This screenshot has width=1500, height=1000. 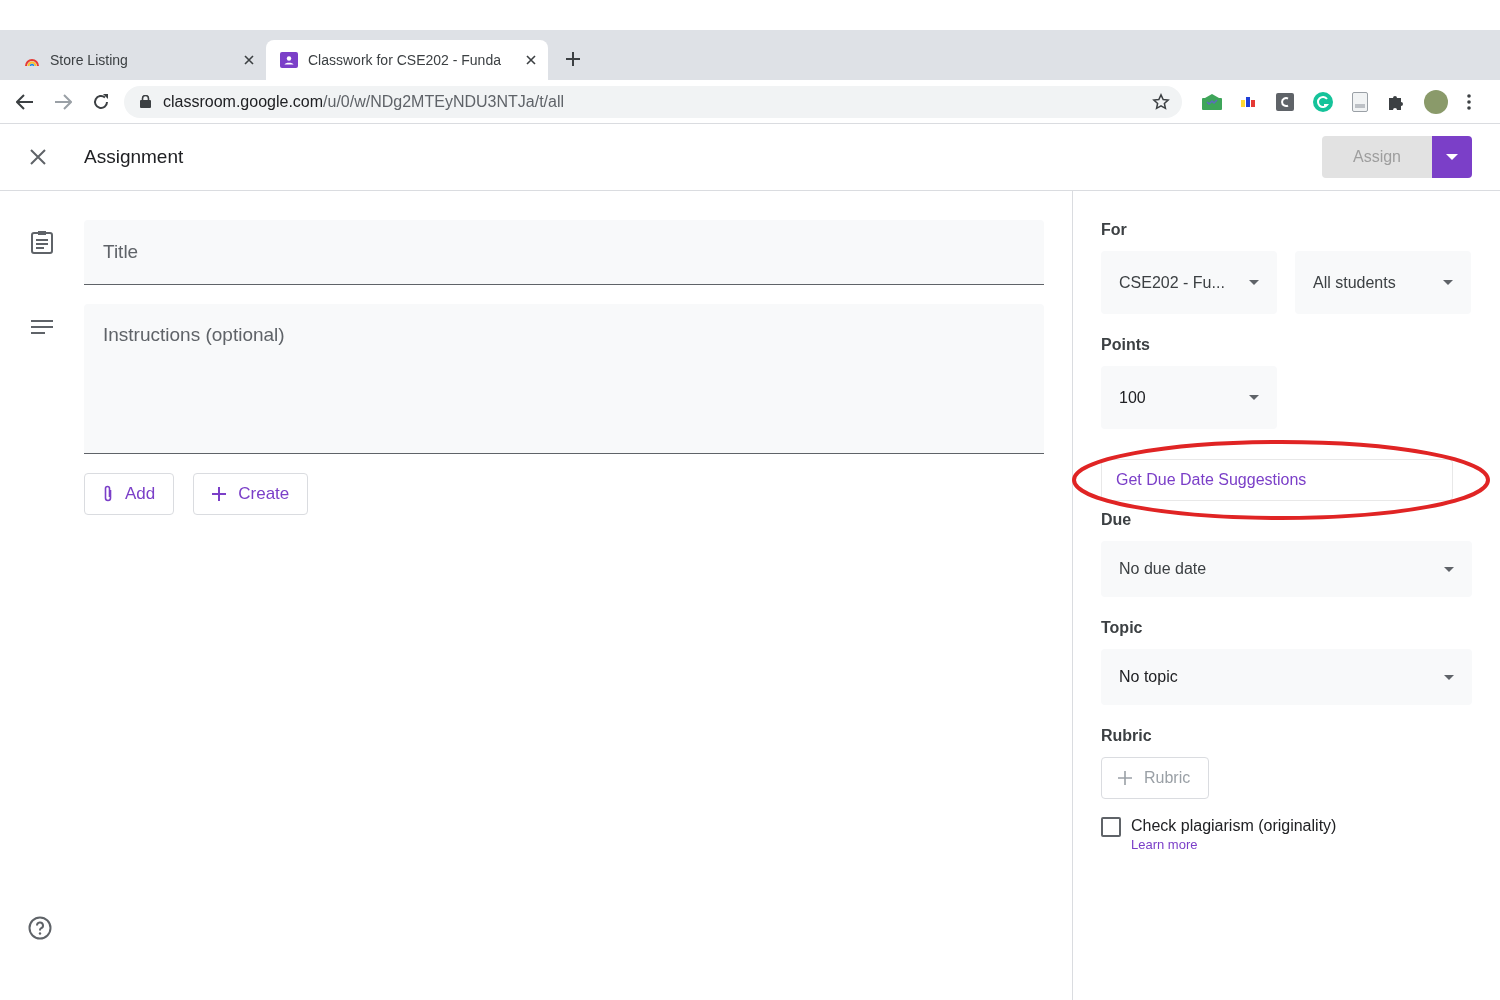 What do you see at coordinates (1234, 826) in the screenshot?
I see `plagiarism-label: Check plagiarism (originality)` at bounding box center [1234, 826].